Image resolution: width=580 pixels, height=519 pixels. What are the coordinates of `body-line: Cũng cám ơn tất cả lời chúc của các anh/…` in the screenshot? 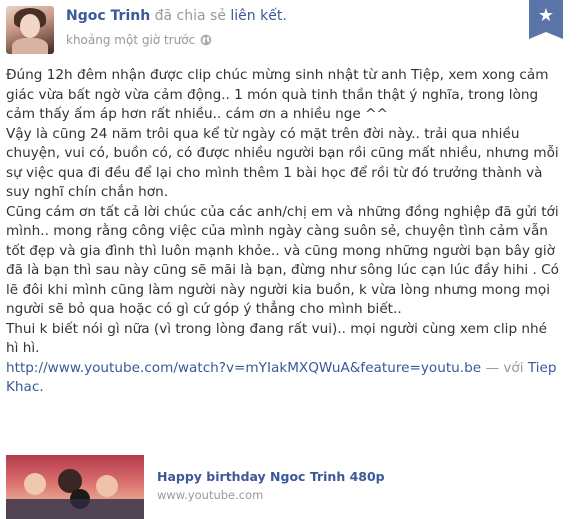 It's located at (282, 211).